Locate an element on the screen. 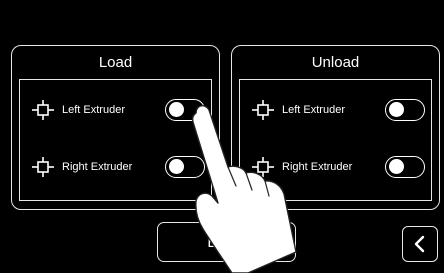 This screenshot has height=273, width=444. unload-right-extruder-toggle is located at coordinates (405, 167).